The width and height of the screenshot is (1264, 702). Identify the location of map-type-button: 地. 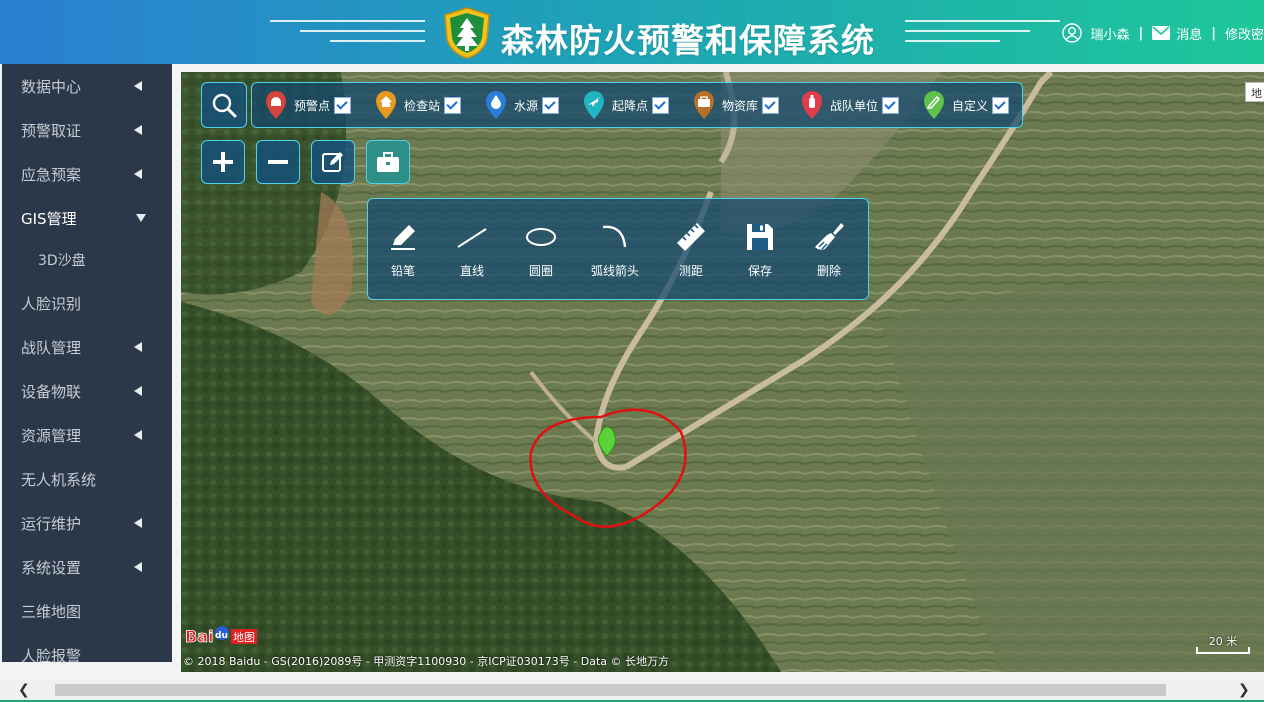
(1254, 92).